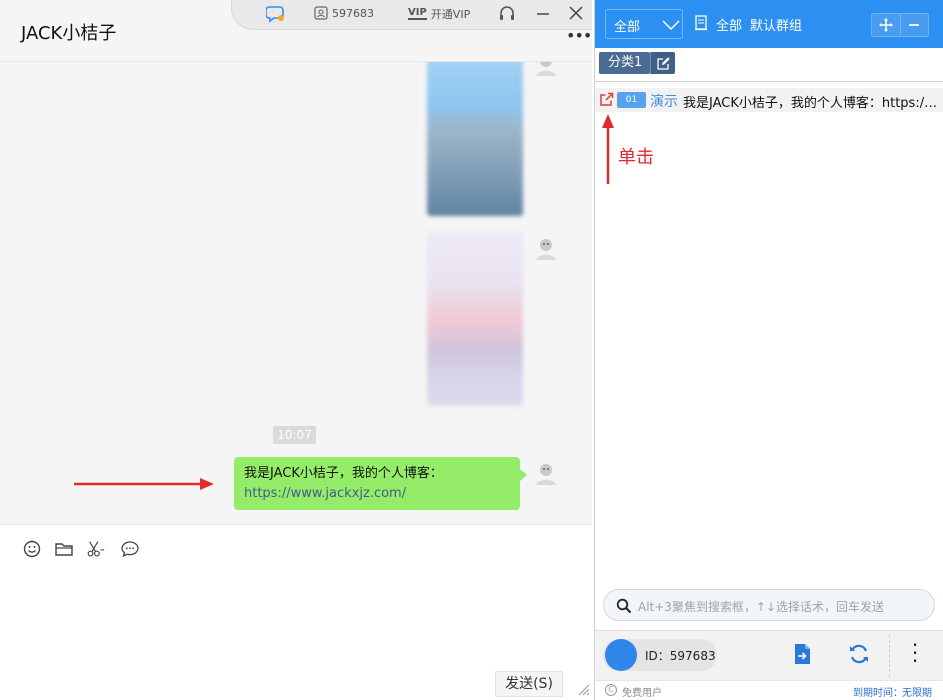 This screenshot has width=943, height=700. I want to click on script-tag: 演示, so click(664, 102).